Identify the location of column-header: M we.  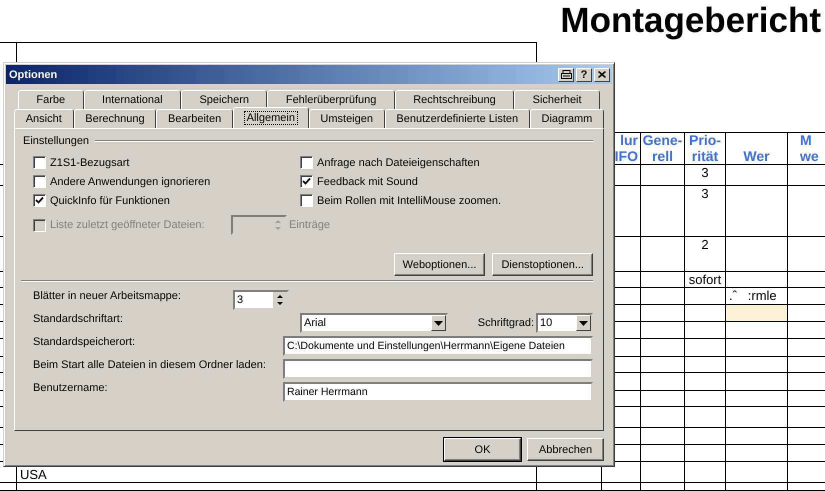
(806, 148).